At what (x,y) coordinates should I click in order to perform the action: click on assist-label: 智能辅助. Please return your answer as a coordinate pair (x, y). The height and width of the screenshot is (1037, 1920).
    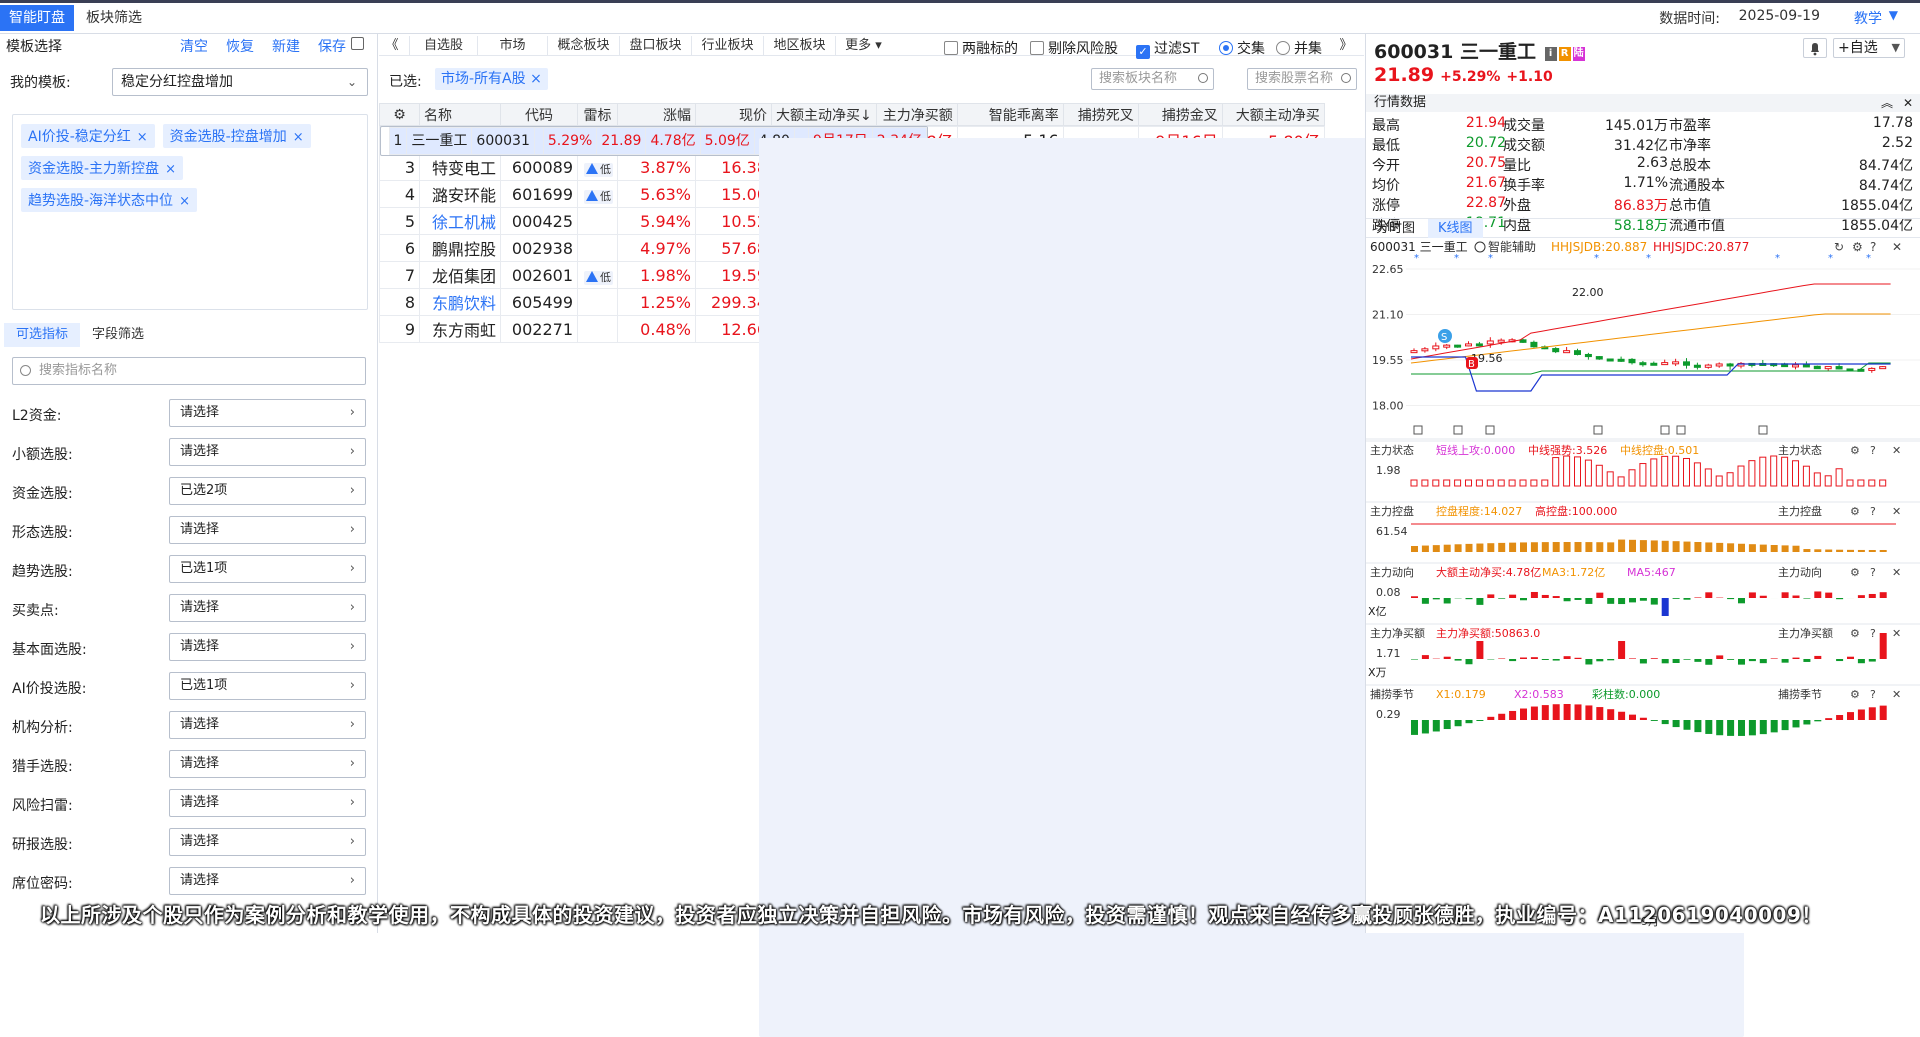
    Looking at the image, I should click on (1512, 246).